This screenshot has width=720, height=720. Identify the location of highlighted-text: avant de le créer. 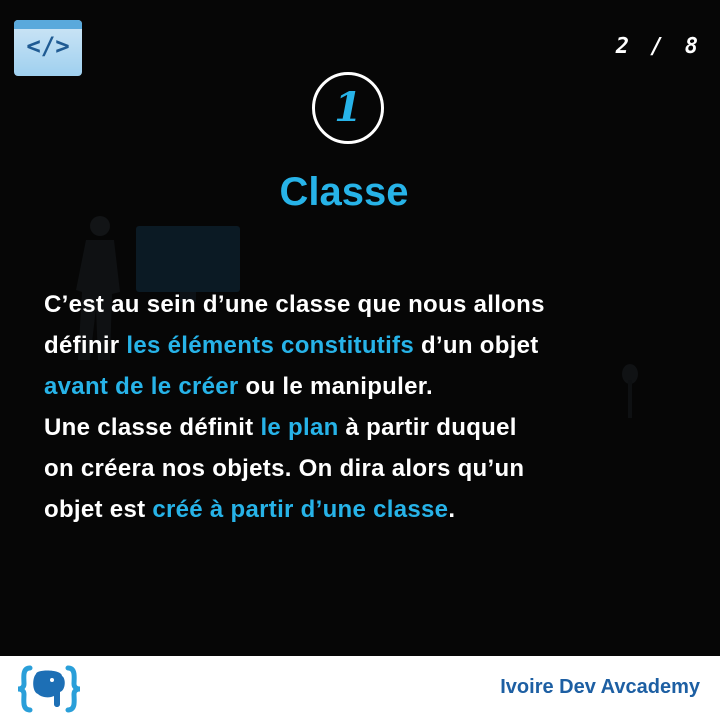
(141, 386).